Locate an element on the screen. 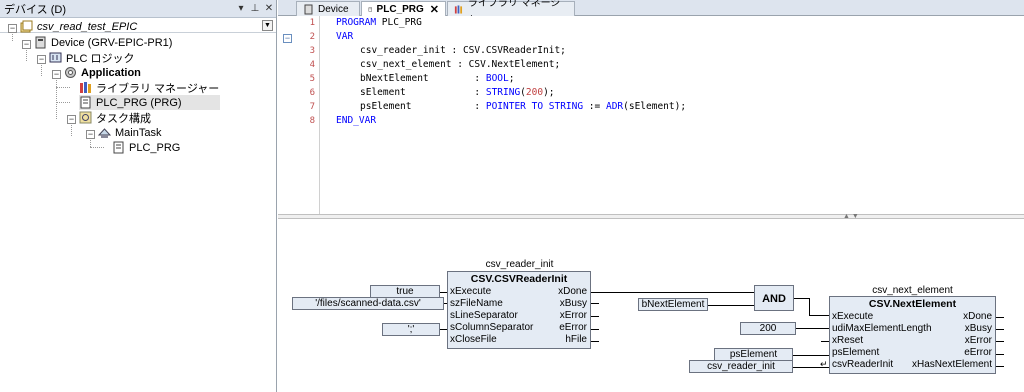 The height and width of the screenshot is (392, 1024). code-line-2: VAR is located at coordinates (345, 36).